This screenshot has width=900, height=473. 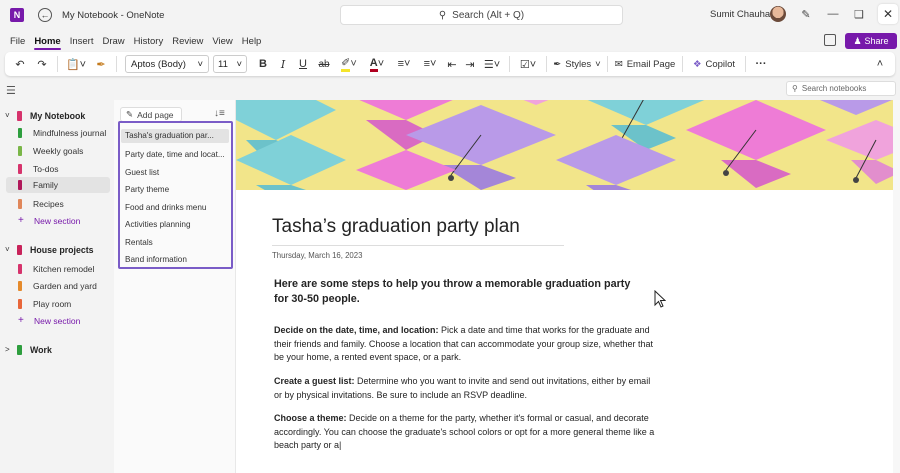 What do you see at coordinates (720, 64) in the screenshot?
I see `copilot-label: Copilot` at bounding box center [720, 64].